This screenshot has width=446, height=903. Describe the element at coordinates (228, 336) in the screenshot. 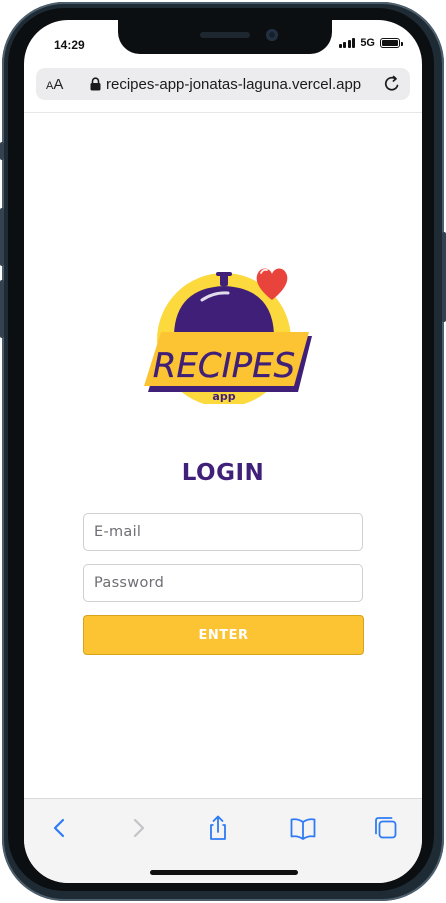

I see `recipes-app-logo: RECIPES app` at that location.